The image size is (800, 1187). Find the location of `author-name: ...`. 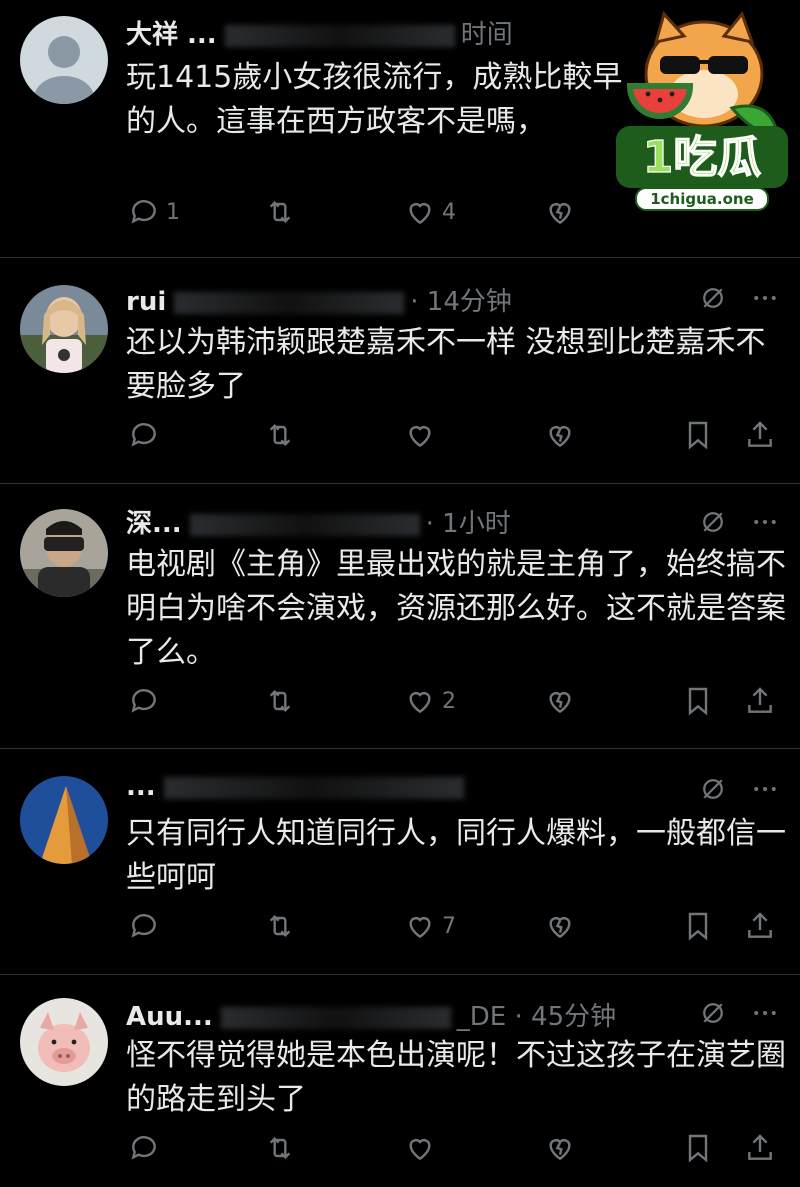

author-name: ... is located at coordinates (141, 787).